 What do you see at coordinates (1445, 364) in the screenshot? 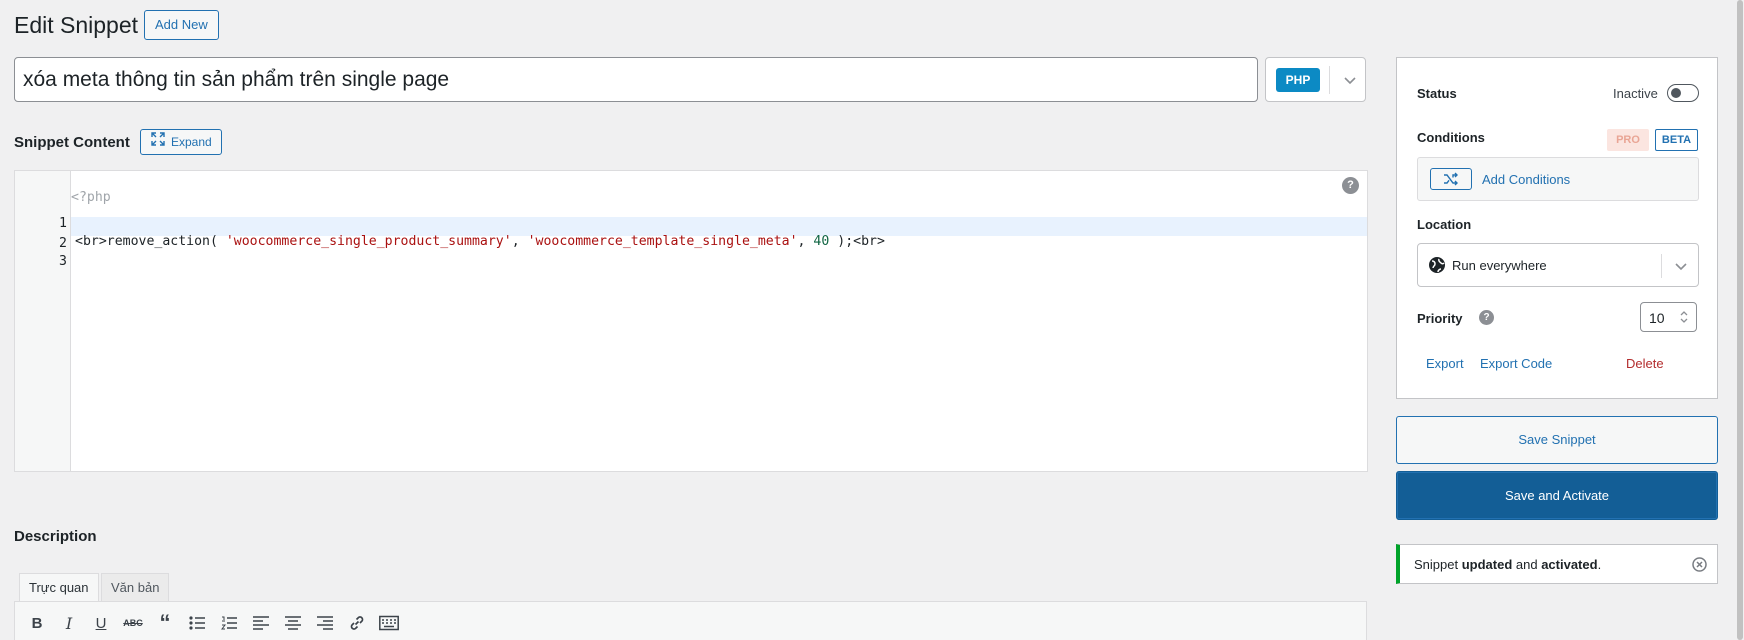
I see `export-link: Export` at bounding box center [1445, 364].